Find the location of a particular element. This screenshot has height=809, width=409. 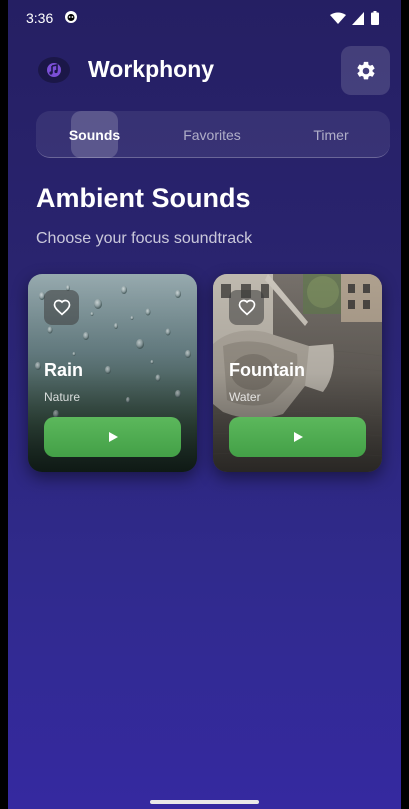

app-logo is located at coordinates (54, 70).